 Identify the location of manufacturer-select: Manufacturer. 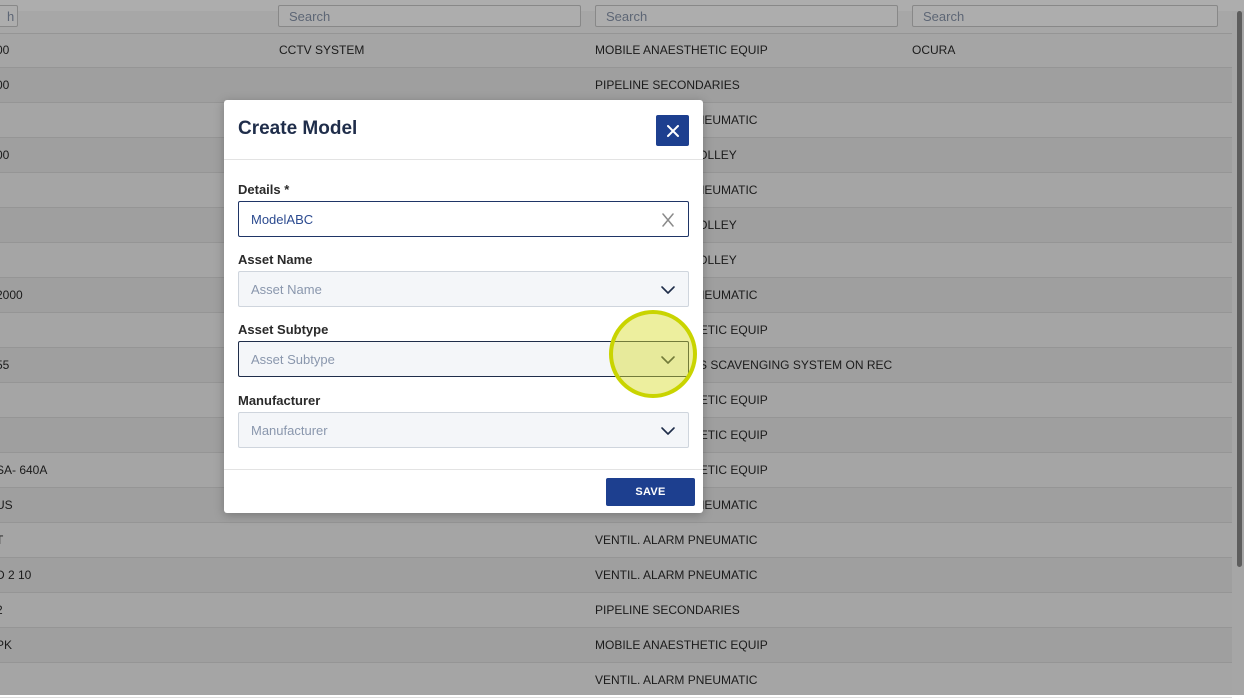
(463, 430).